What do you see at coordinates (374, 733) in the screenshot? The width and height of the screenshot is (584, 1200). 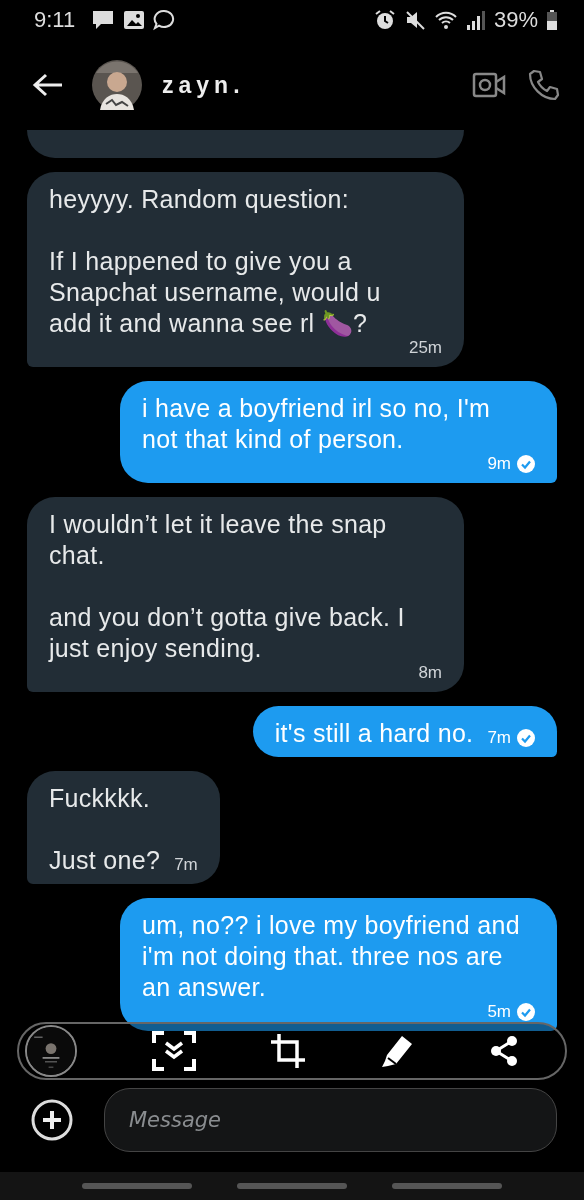 I see `message-text: it's still a hard no.` at bounding box center [374, 733].